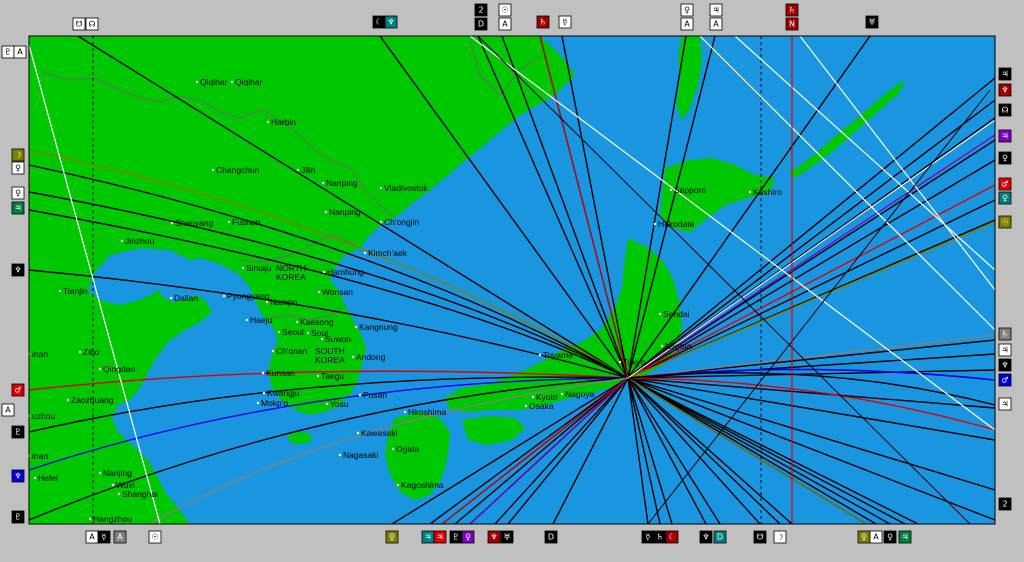 The width and height of the screenshot is (1024, 562). Describe the element at coordinates (91, 352) in the screenshot. I see `city-label: Zibo` at that location.